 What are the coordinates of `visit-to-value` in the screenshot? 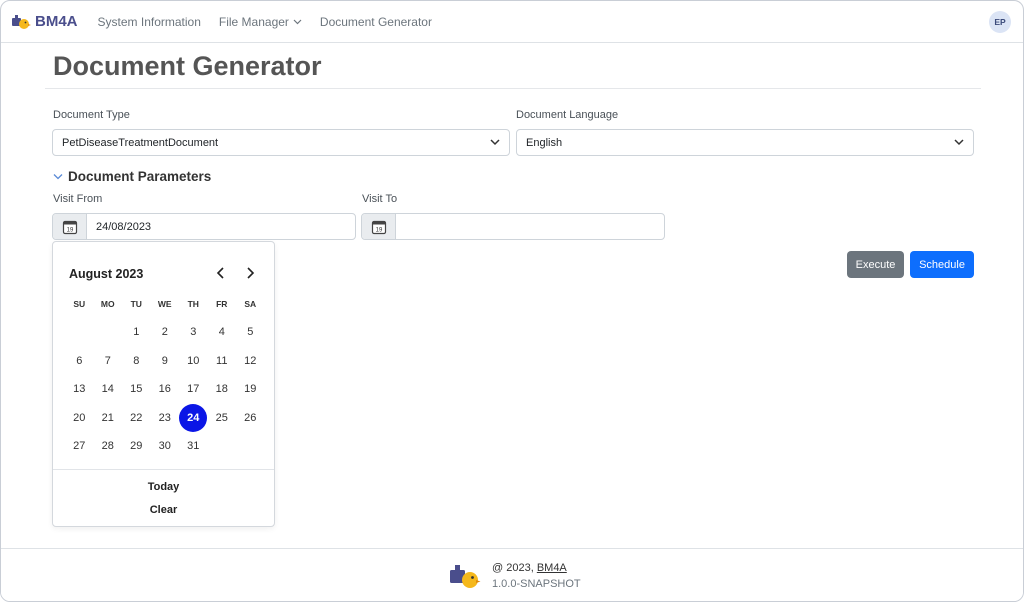 It's located at (400, 226).